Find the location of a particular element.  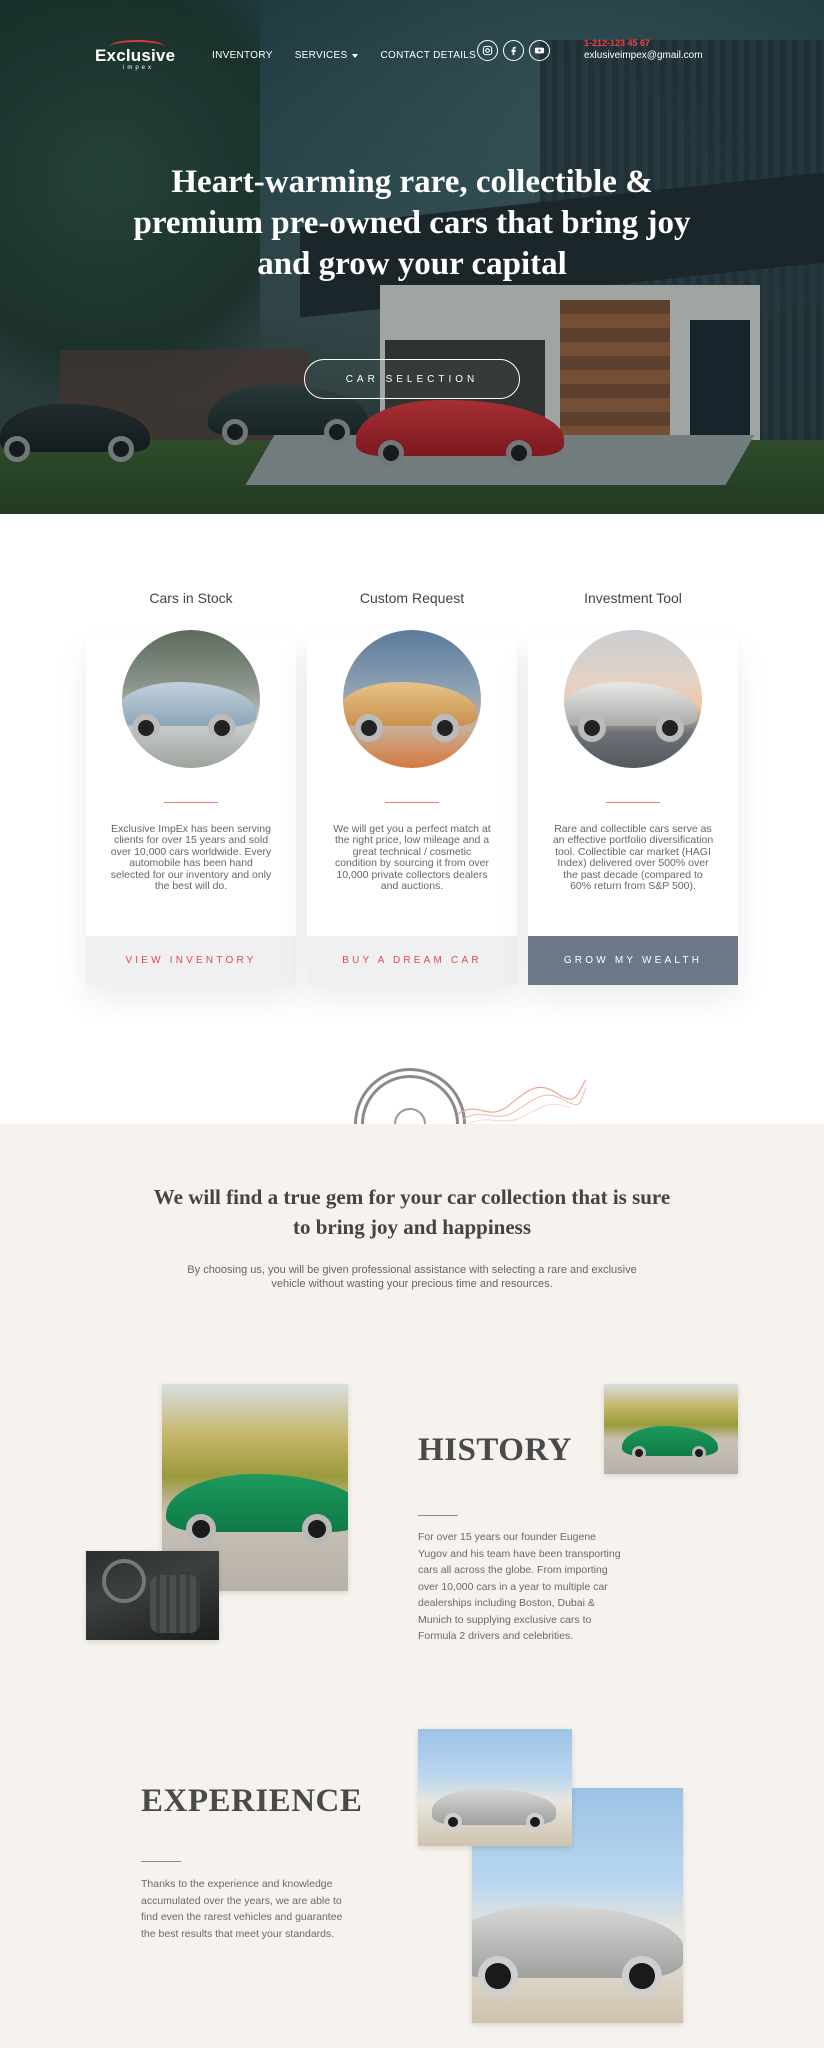

logo-text: Exclusive is located at coordinates (135, 55).